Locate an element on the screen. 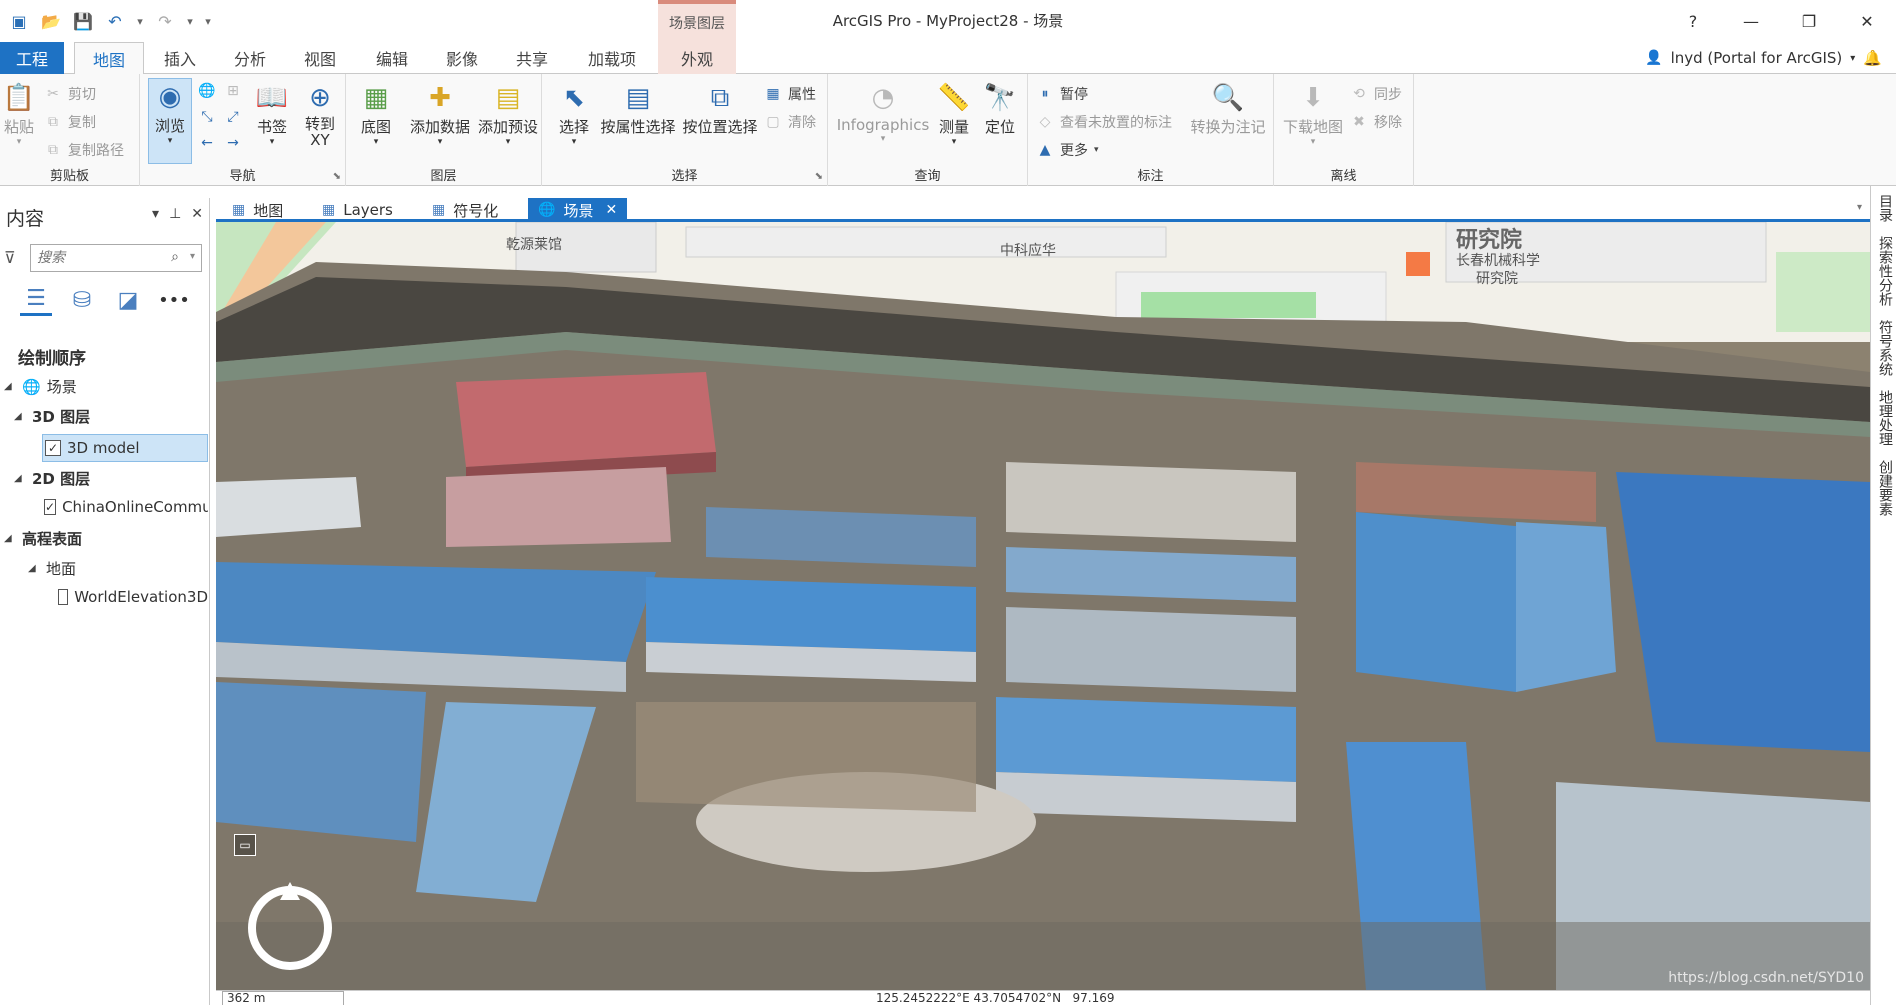 The height and width of the screenshot is (1005, 1896). select-by-location-button: ⧉ 按位置选择 is located at coordinates (720, 108).